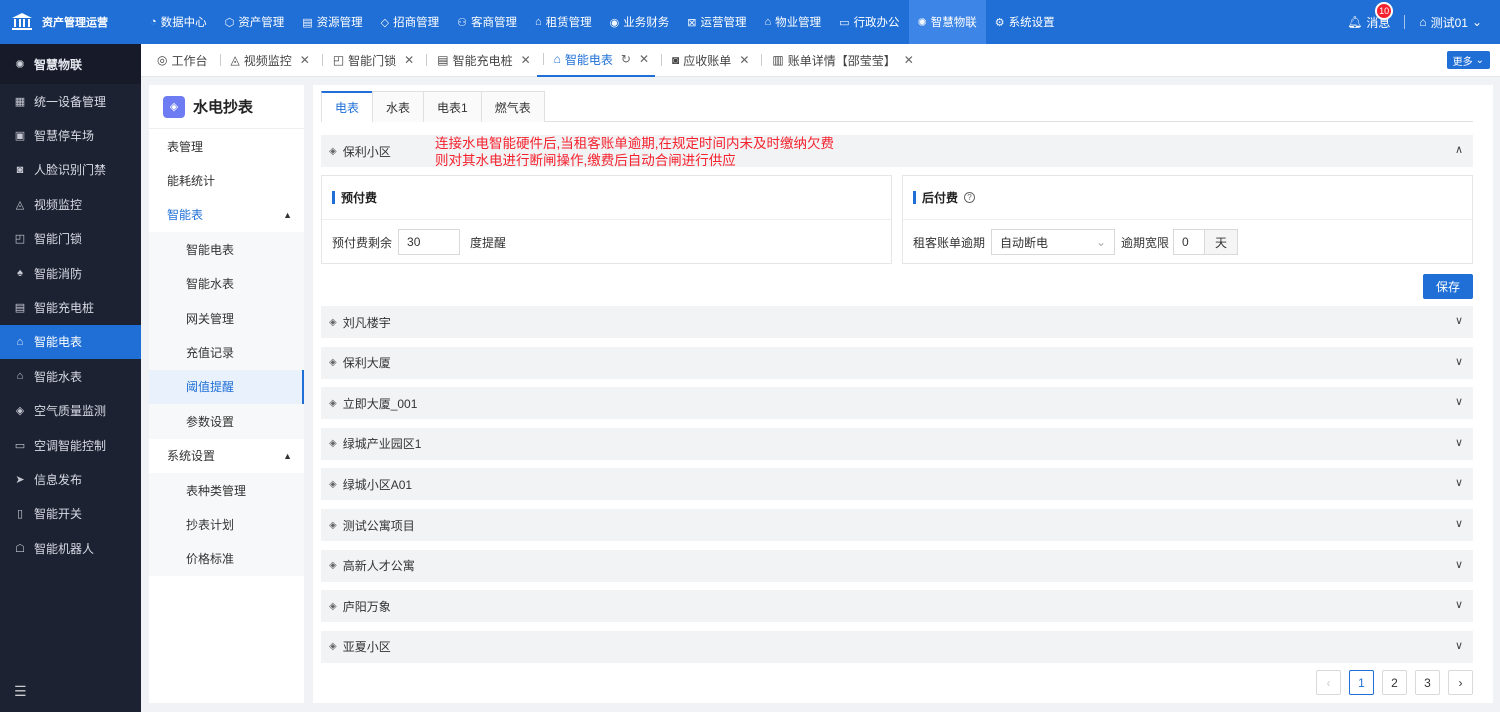 Image resolution: width=1500 pixels, height=712 pixels. Describe the element at coordinates (182, 60) in the screenshot. I see `tab-0: ◎ 工作台` at that location.